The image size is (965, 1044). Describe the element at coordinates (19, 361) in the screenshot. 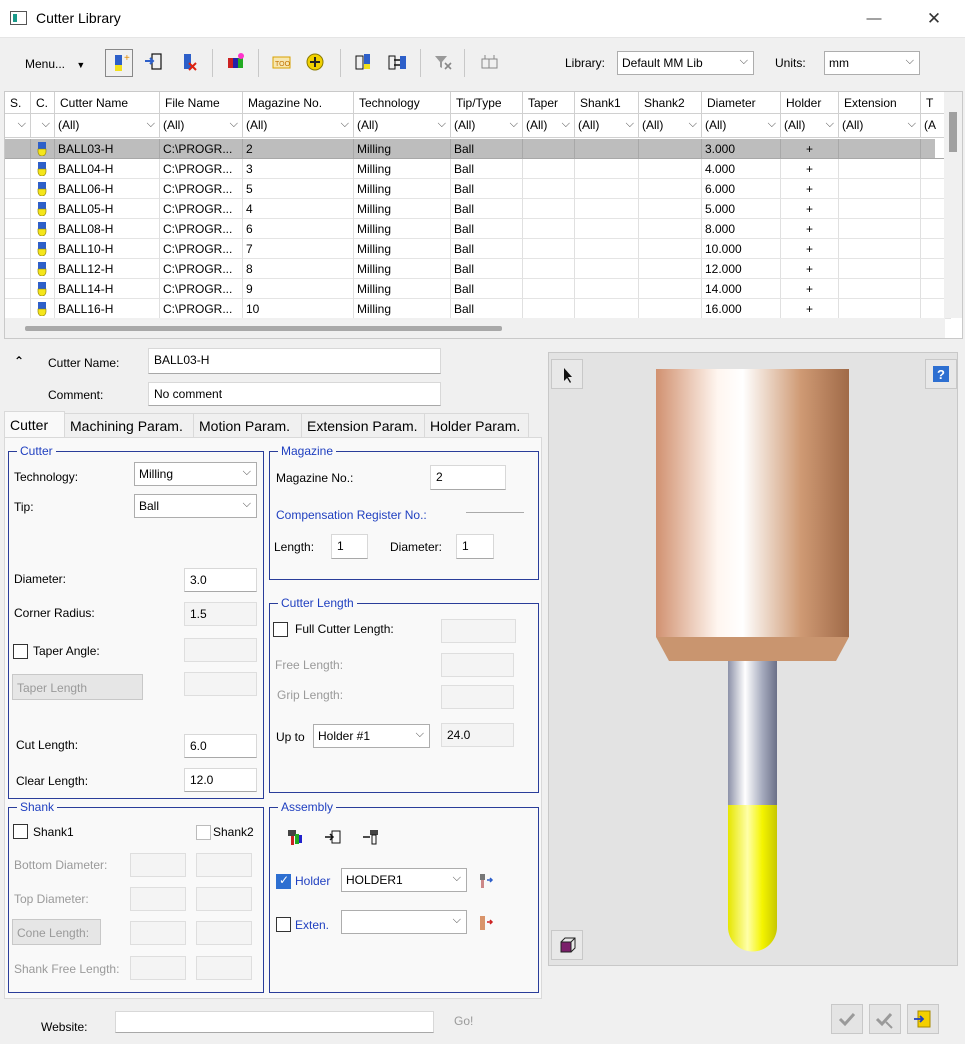

I see `collapse-icon: ⌃` at that location.